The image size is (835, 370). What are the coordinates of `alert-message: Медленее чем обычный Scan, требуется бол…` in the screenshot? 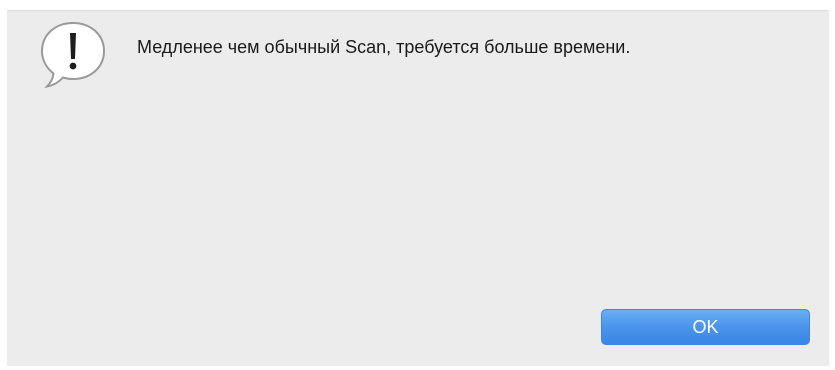 It's located at (384, 47).